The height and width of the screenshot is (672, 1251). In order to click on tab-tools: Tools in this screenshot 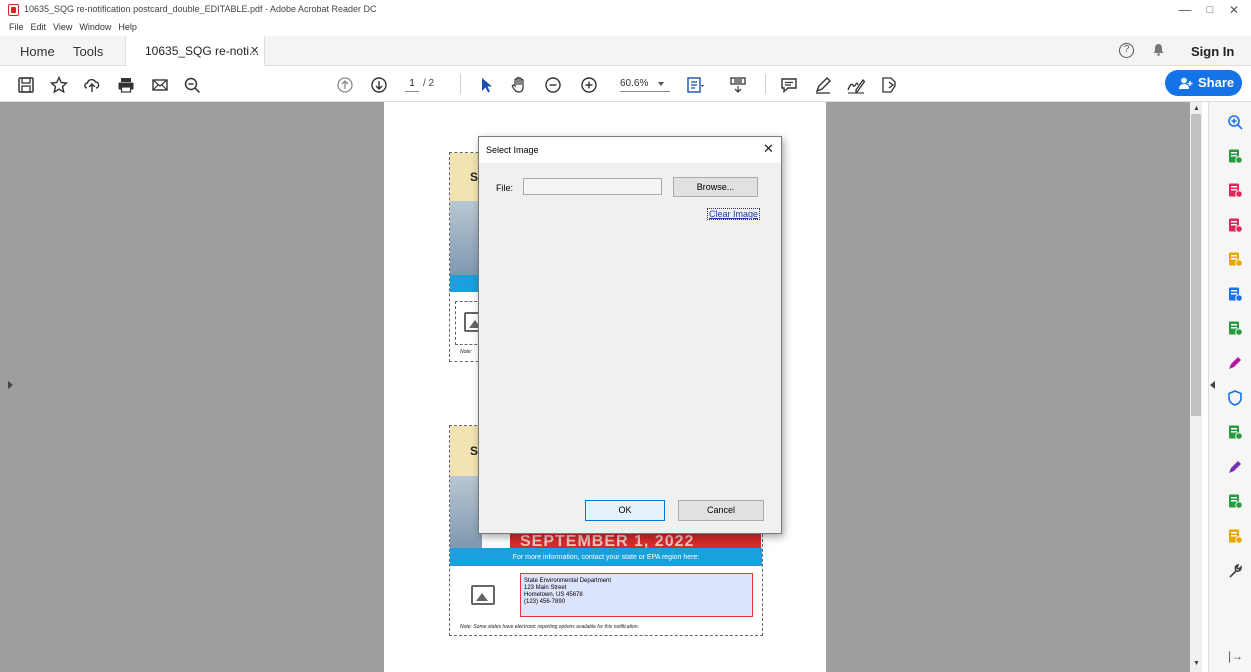, I will do `click(88, 51)`.